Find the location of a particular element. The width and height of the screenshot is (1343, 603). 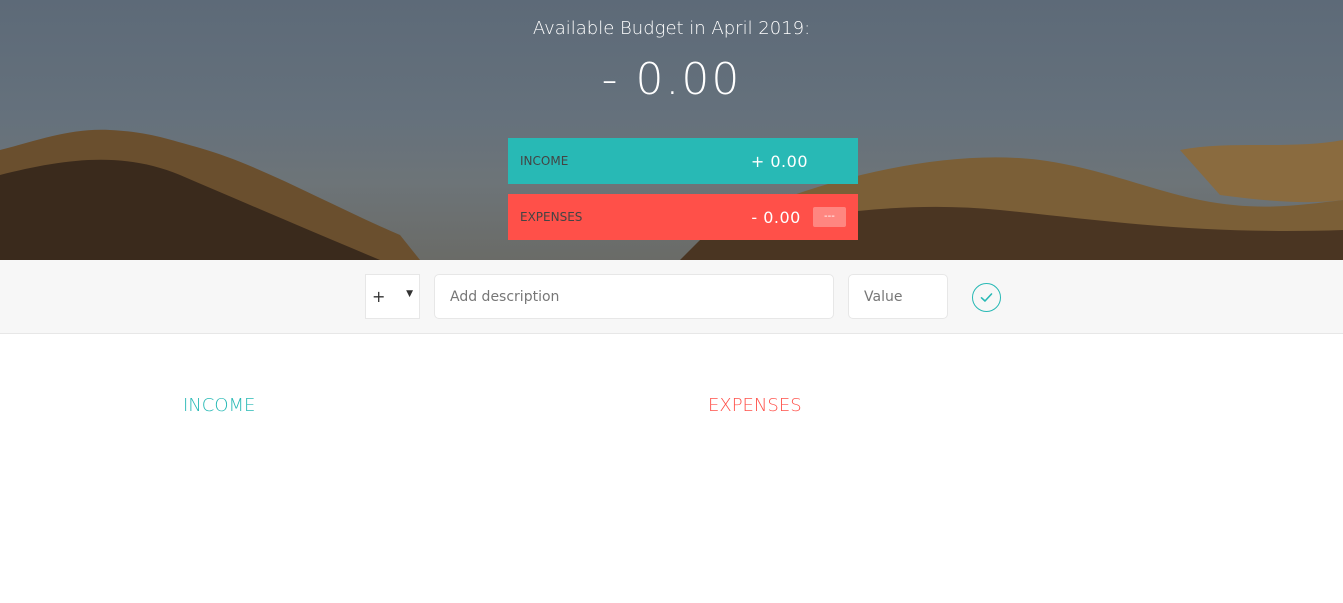

checkmark-icon is located at coordinates (986, 297).